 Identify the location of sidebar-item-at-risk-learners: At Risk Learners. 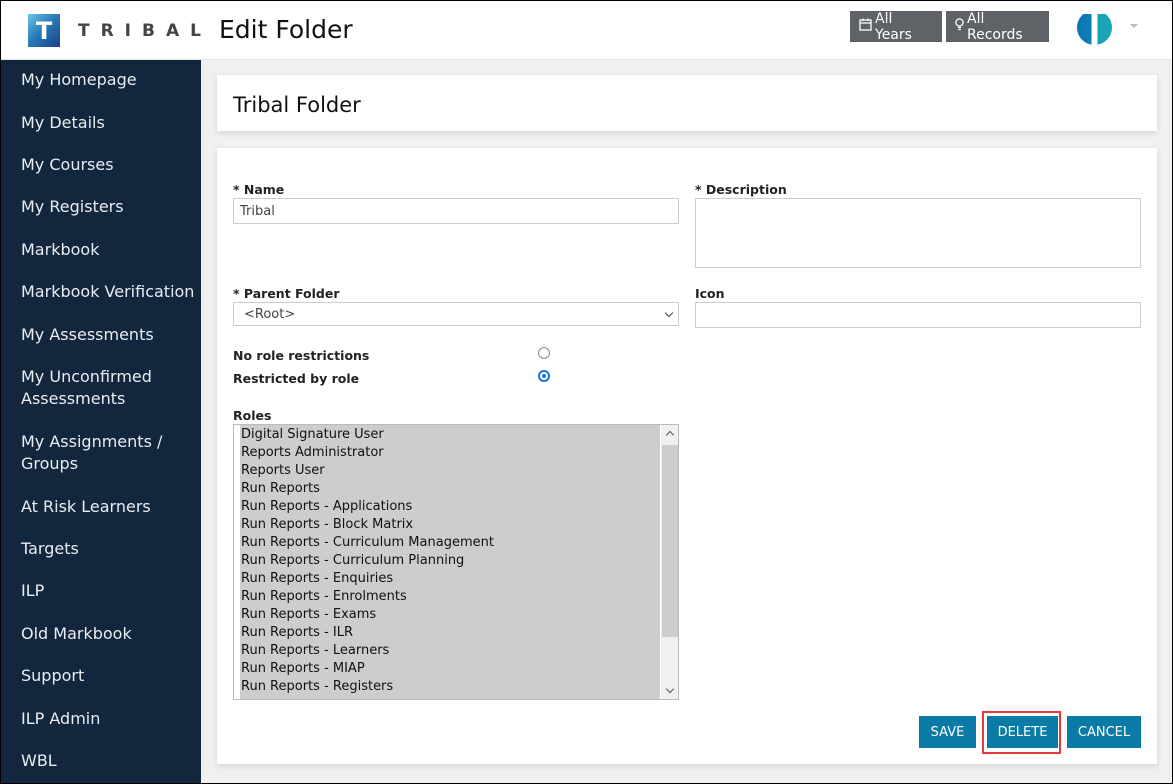
(100, 507).